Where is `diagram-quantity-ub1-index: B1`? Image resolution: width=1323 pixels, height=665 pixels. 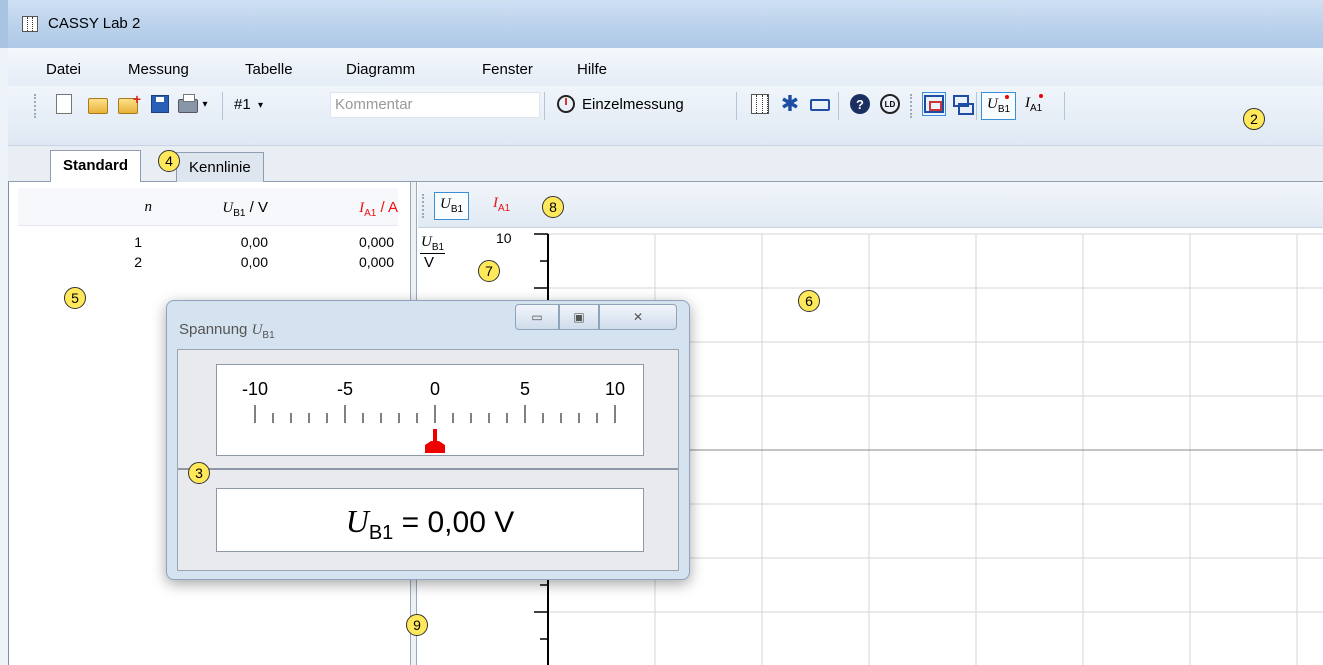
diagram-quantity-ub1-index: B1 is located at coordinates (457, 209).